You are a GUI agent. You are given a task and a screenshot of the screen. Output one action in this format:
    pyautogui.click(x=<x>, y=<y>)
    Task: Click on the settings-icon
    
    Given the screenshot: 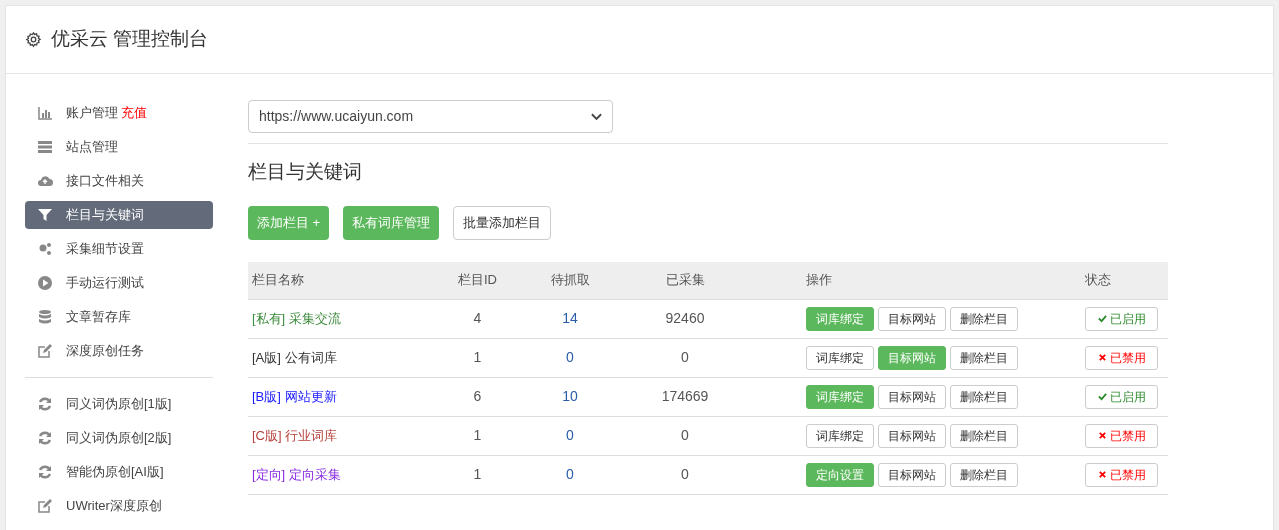 What is the action you would take?
    pyautogui.click(x=33, y=39)
    